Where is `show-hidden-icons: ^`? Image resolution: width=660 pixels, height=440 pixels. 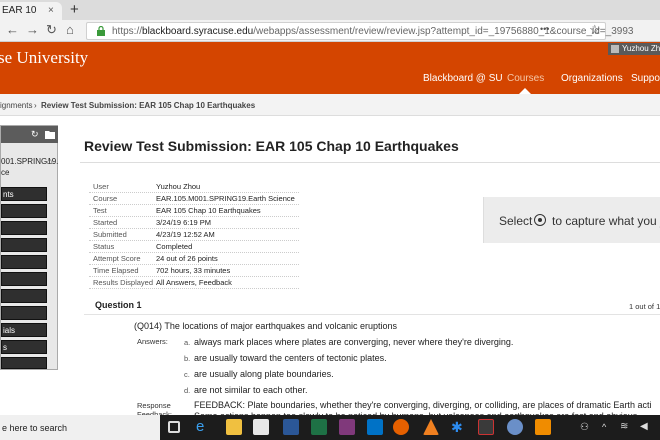
show-hidden-icons: ^ is located at coordinates (604, 427).